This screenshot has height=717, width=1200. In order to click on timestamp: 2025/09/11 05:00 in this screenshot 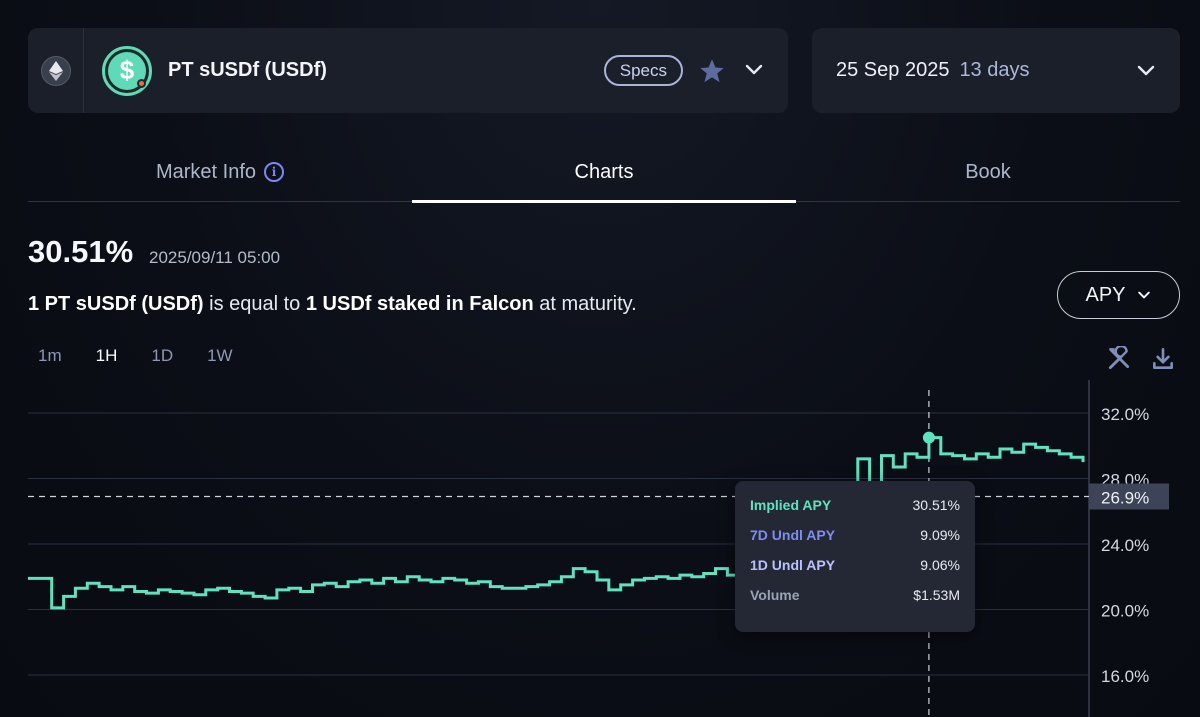, I will do `click(215, 257)`.